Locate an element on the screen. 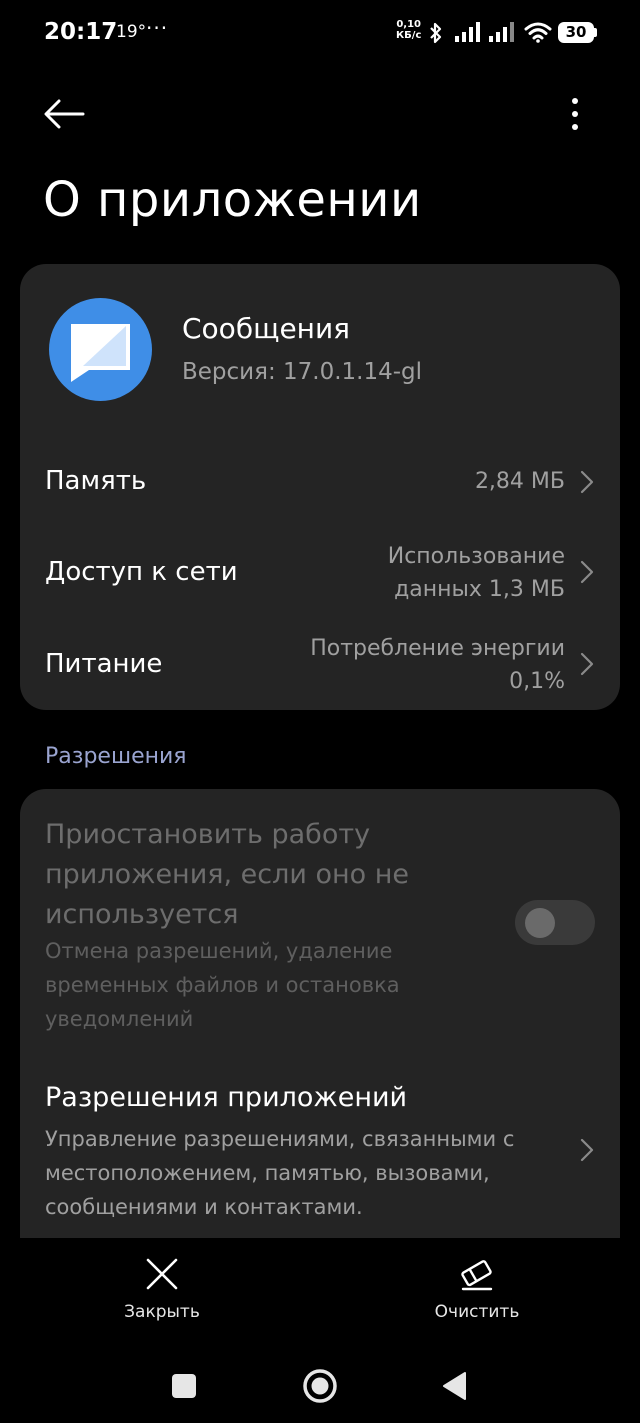 This screenshot has height=1423, width=640. network-speed-value: 0,10 is located at coordinates (409, 24).